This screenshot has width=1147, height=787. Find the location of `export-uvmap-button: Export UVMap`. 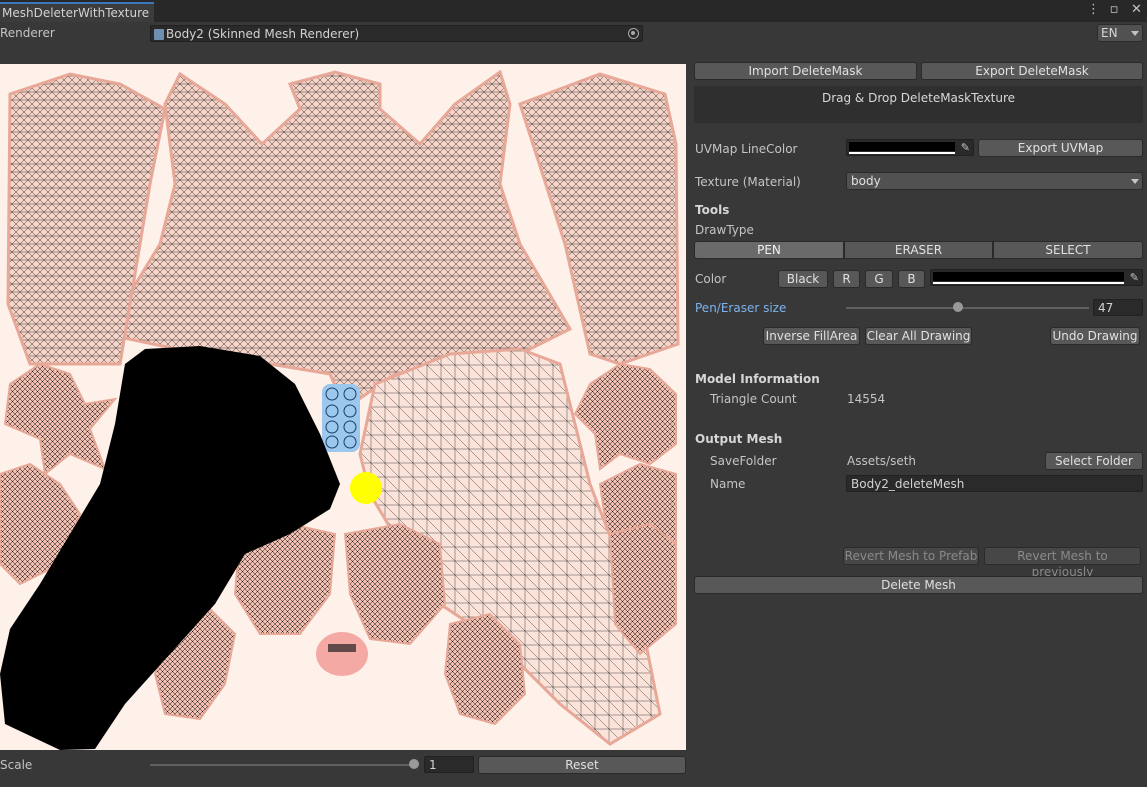

export-uvmap-button: Export UVMap is located at coordinates (1060, 148).